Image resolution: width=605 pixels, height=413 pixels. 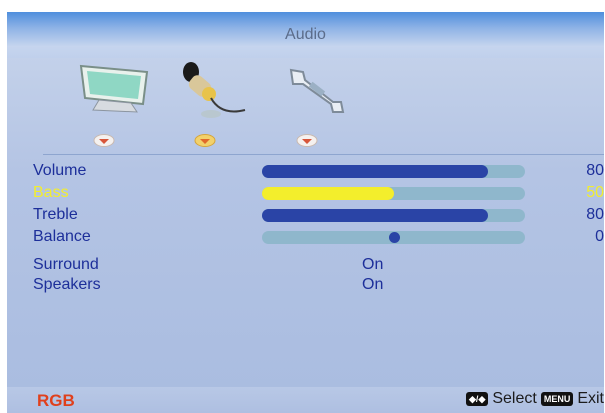 I want to click on setting-row-surround: Surround On, so click(x=305, y=265).